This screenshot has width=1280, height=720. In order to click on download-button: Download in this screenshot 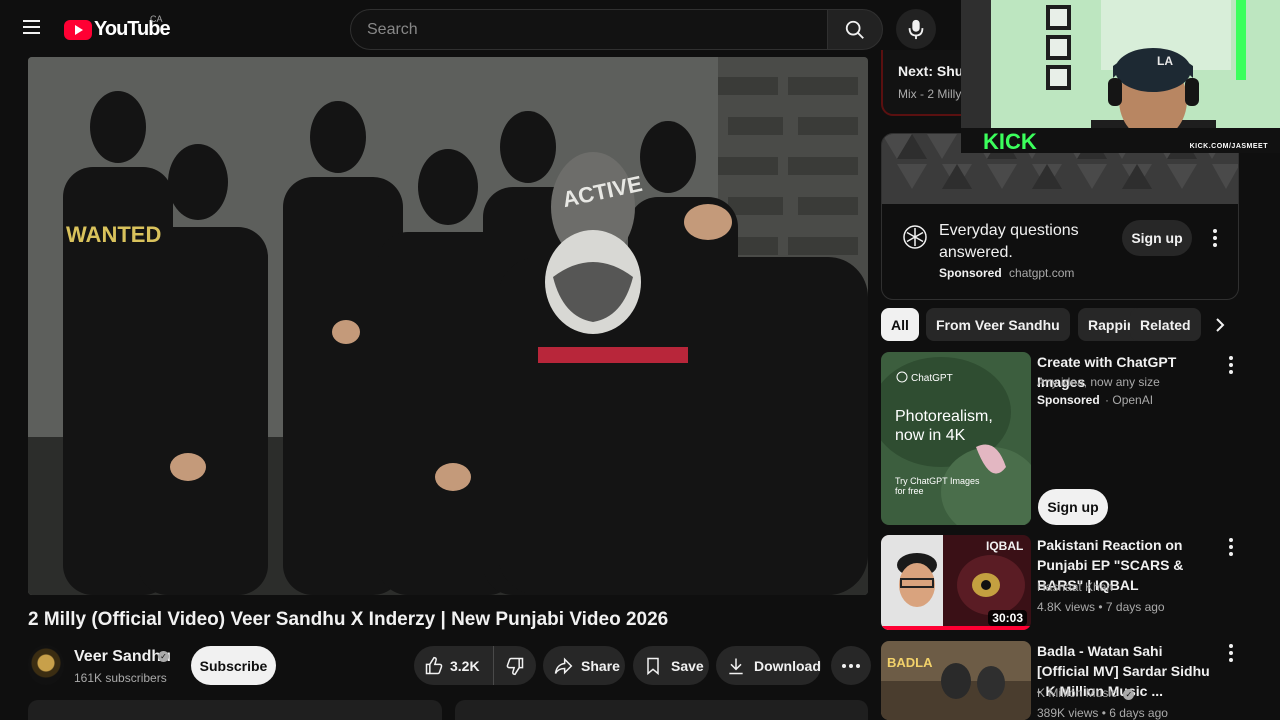, I will do `click(768, 665)`.